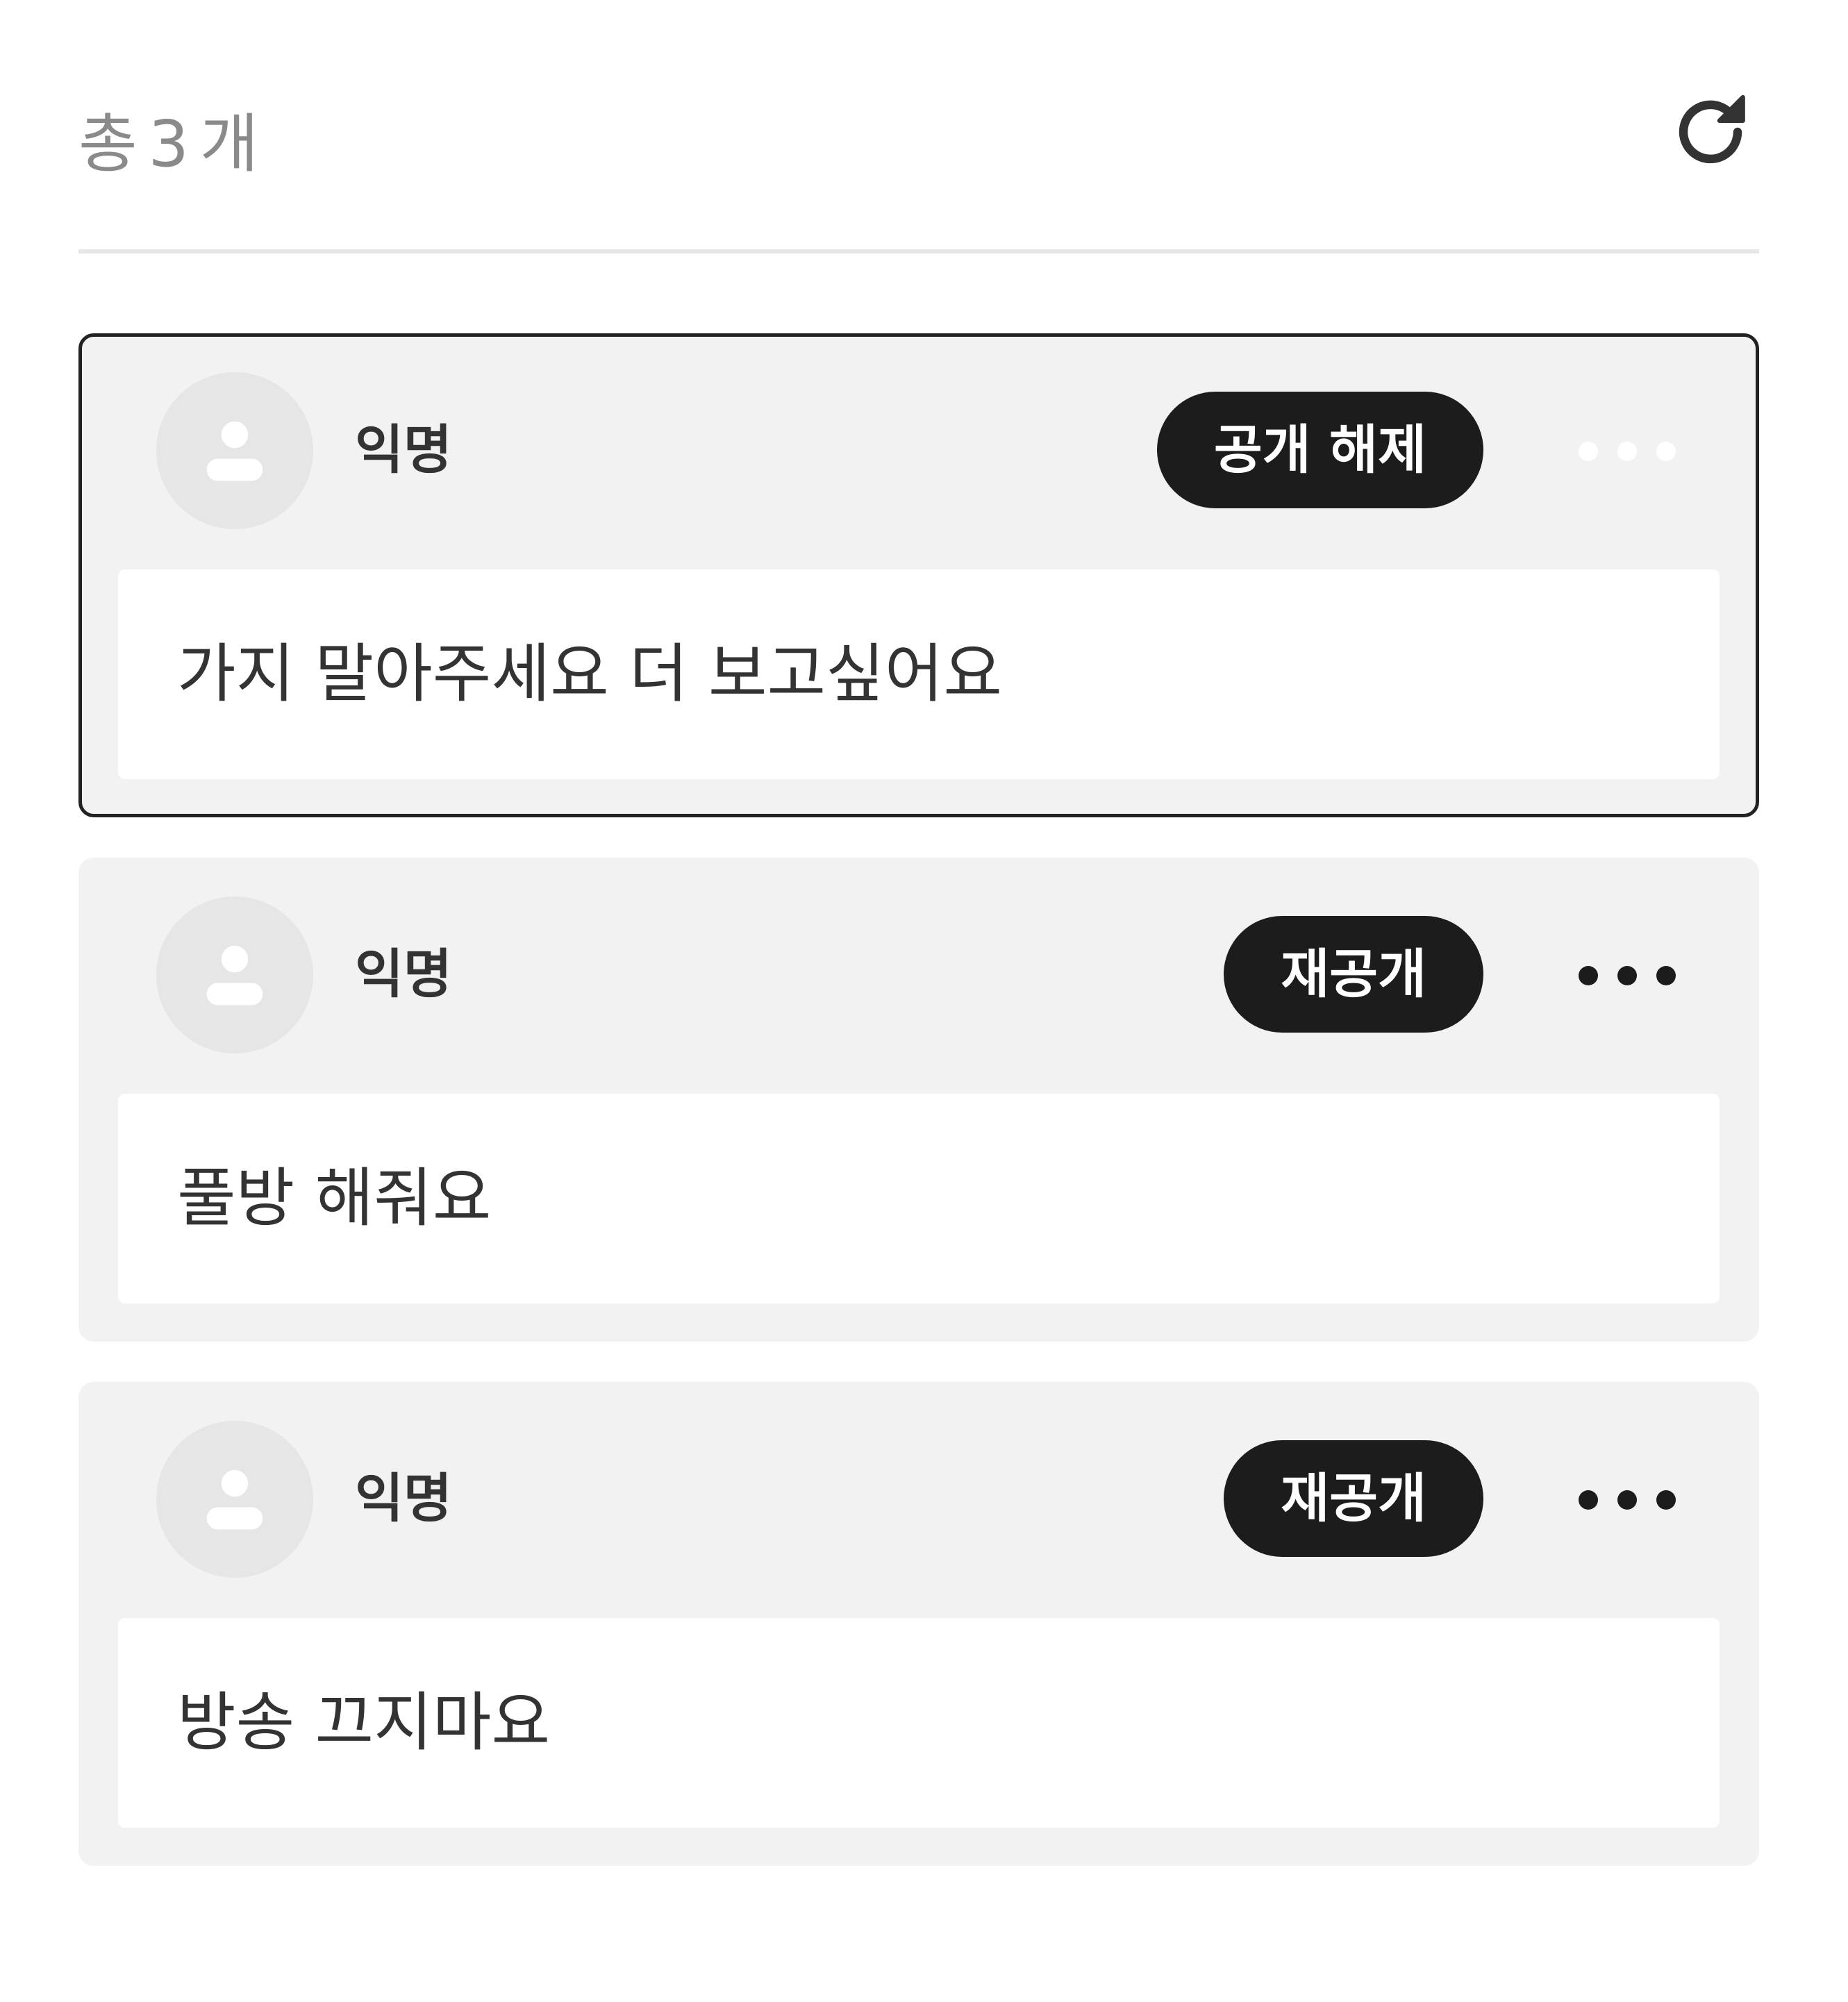 The image size is (1848, 2002). I want to click on total-count: 총3개, so click(169, 144).